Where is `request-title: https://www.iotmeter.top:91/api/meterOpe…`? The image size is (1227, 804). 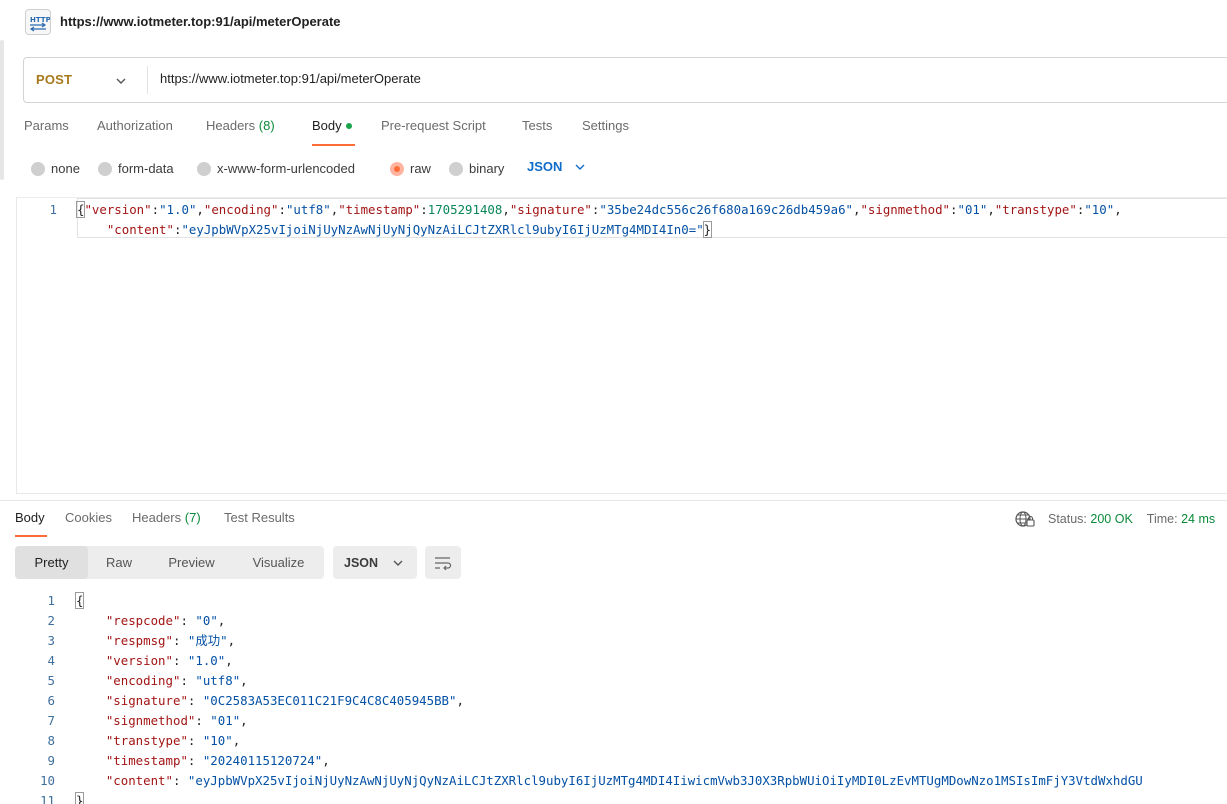
request-title: https://www.iotmeter.top:91/api/meterOpe… is located at coordinates (200, 21).